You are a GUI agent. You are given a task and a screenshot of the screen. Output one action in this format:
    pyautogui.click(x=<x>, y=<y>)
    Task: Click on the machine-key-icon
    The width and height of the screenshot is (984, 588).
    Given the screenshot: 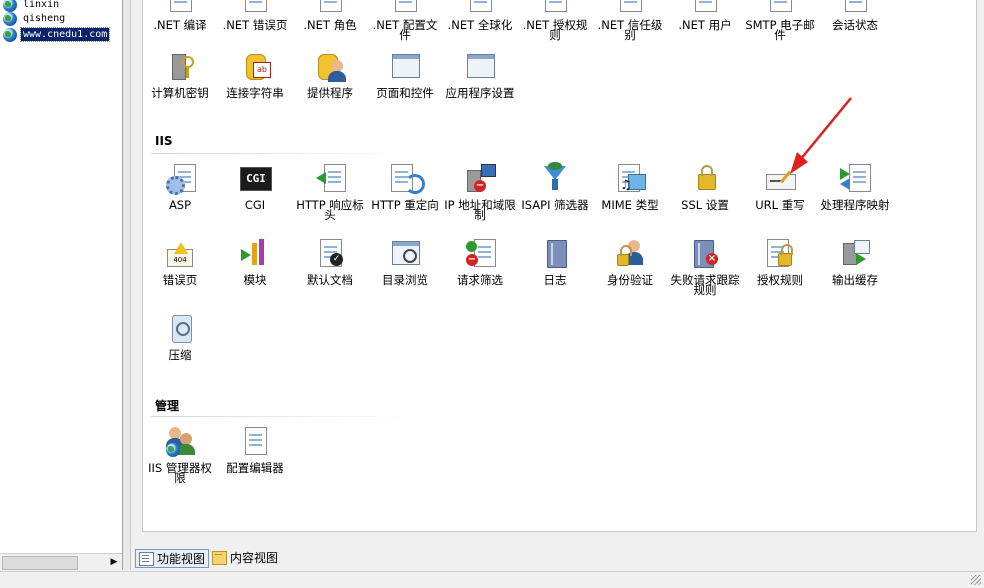 What is the action you would take?
    pyautogui.click(x=180, y=66)
    